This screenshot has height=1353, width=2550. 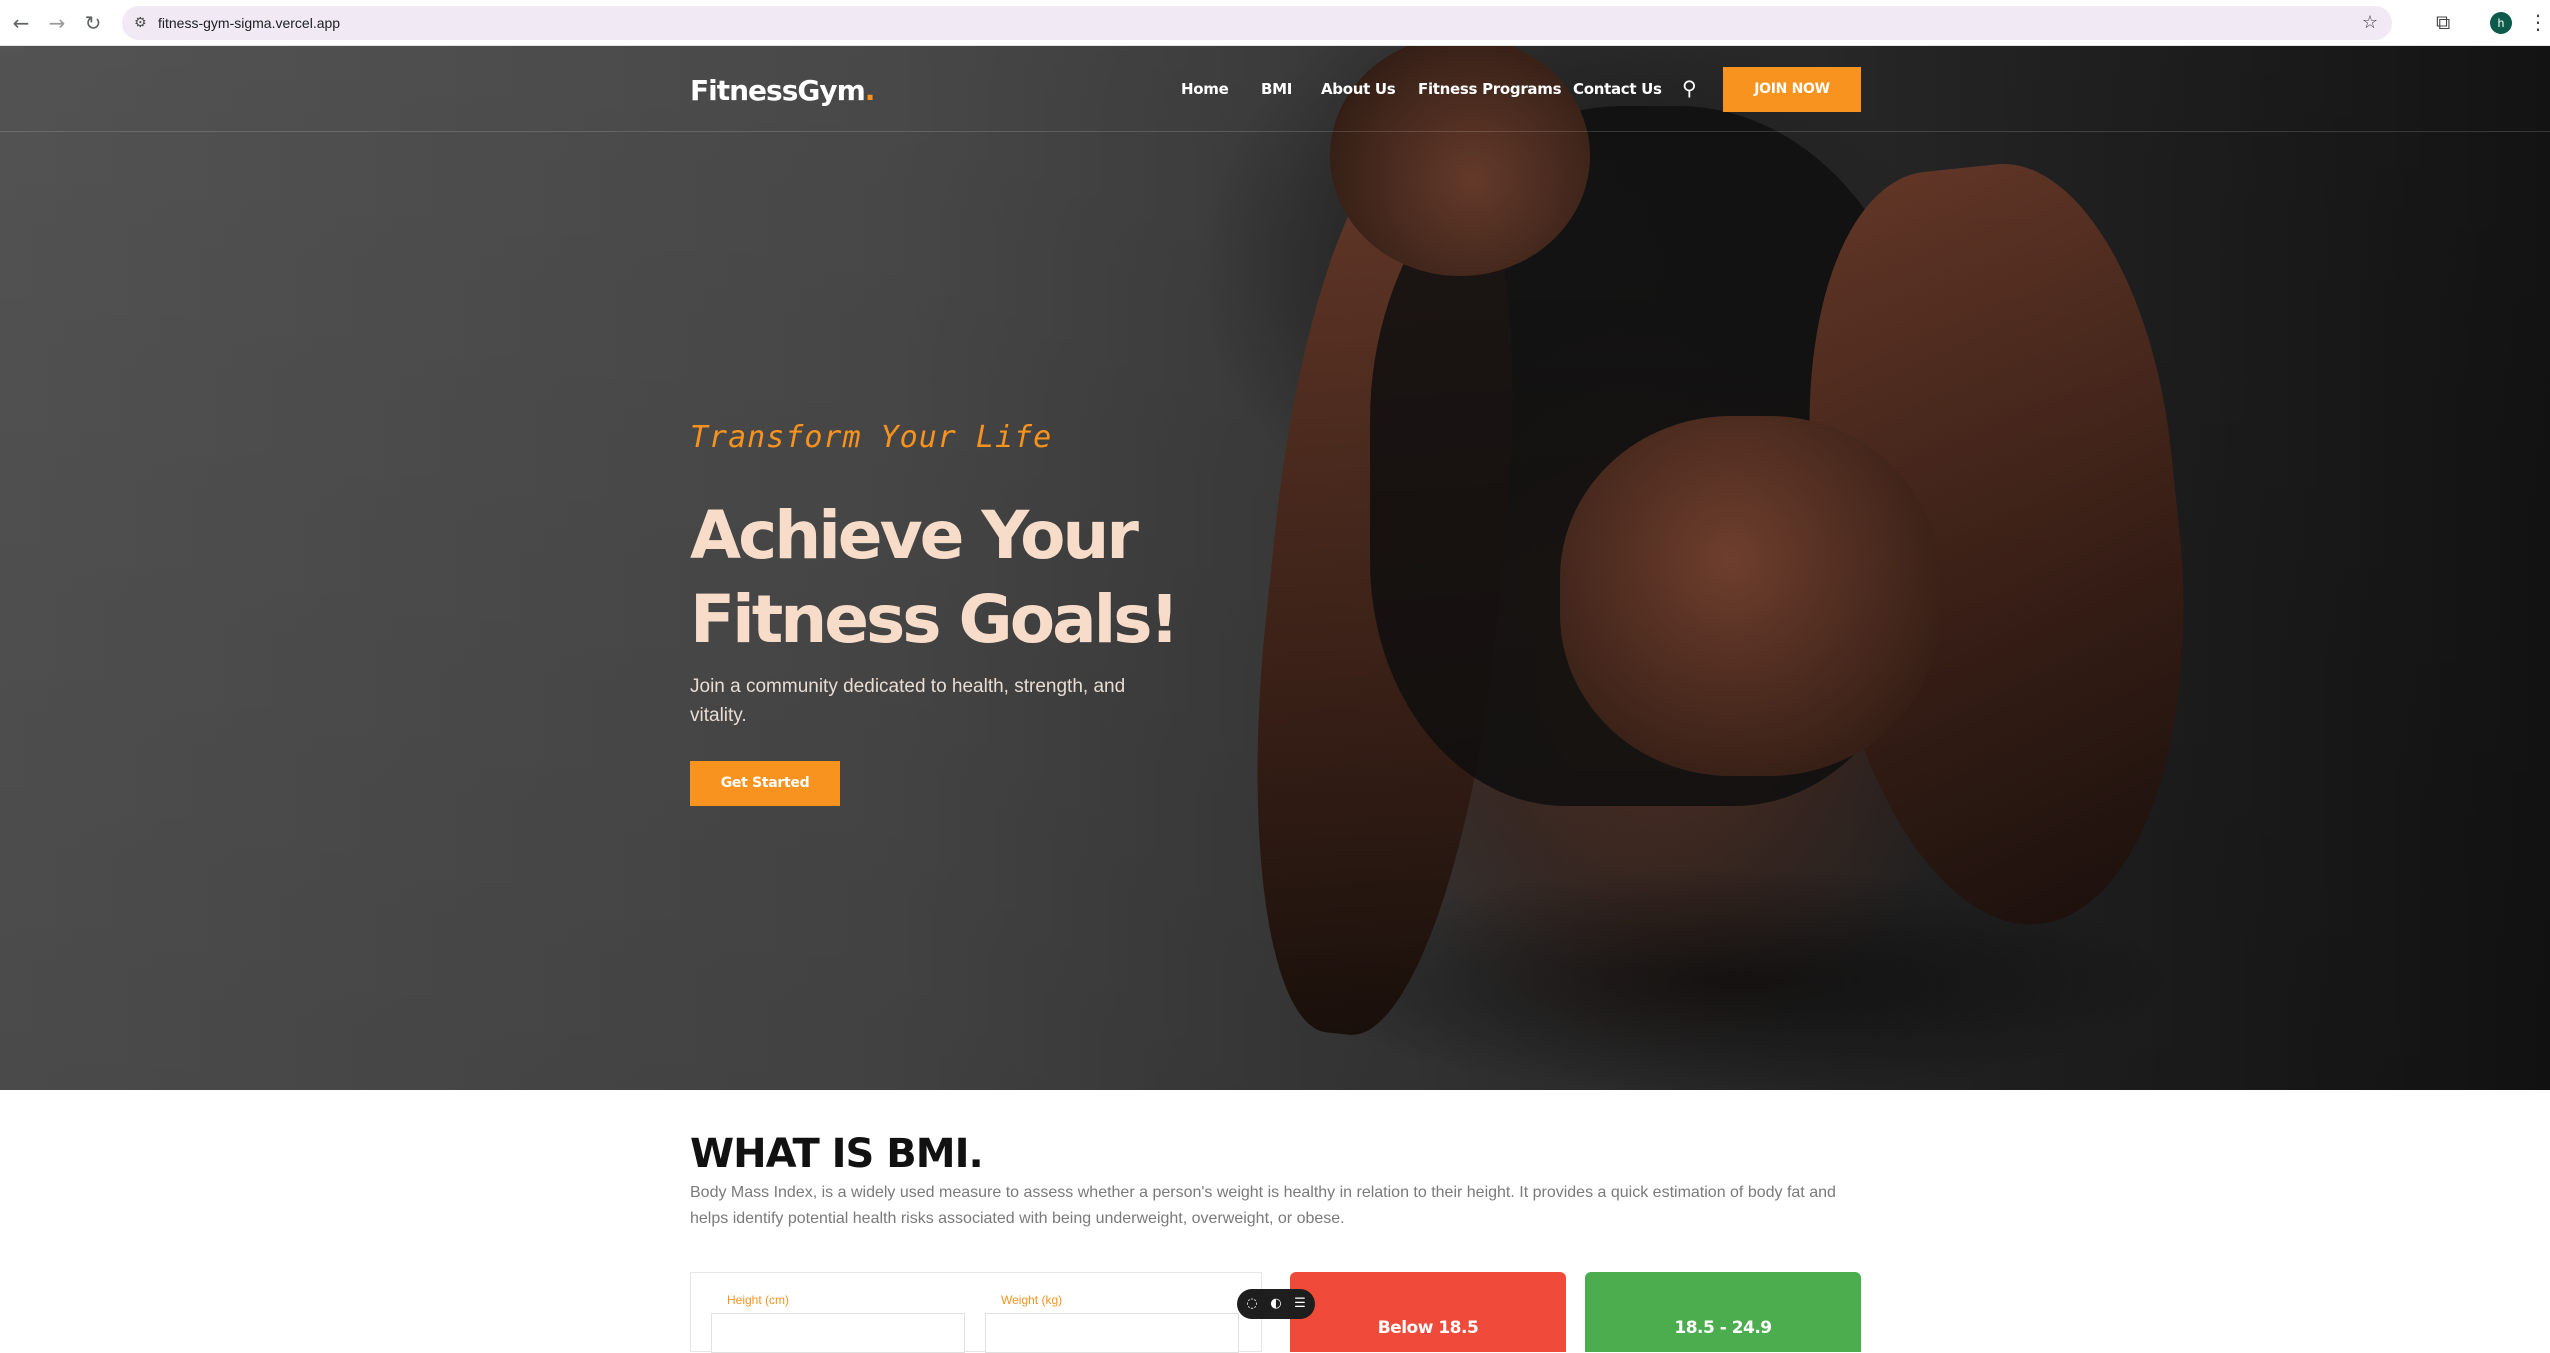 What do you see at coordinates (1070, 578) in the screenshot?
I see `hero-headline: Achieve Your Fitness Goals!` at bounding box center [1070, 578].